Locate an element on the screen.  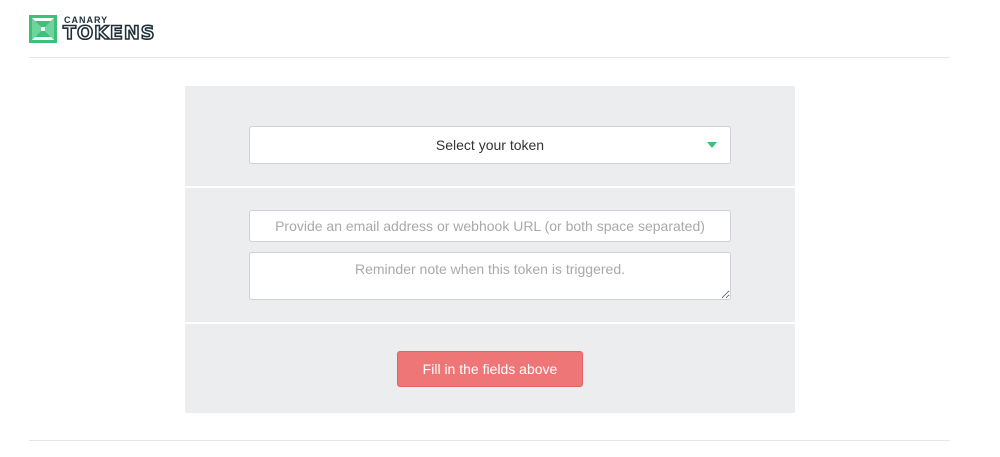
create-token-button: Fill in the fields above is located at coordinates (490, 369).